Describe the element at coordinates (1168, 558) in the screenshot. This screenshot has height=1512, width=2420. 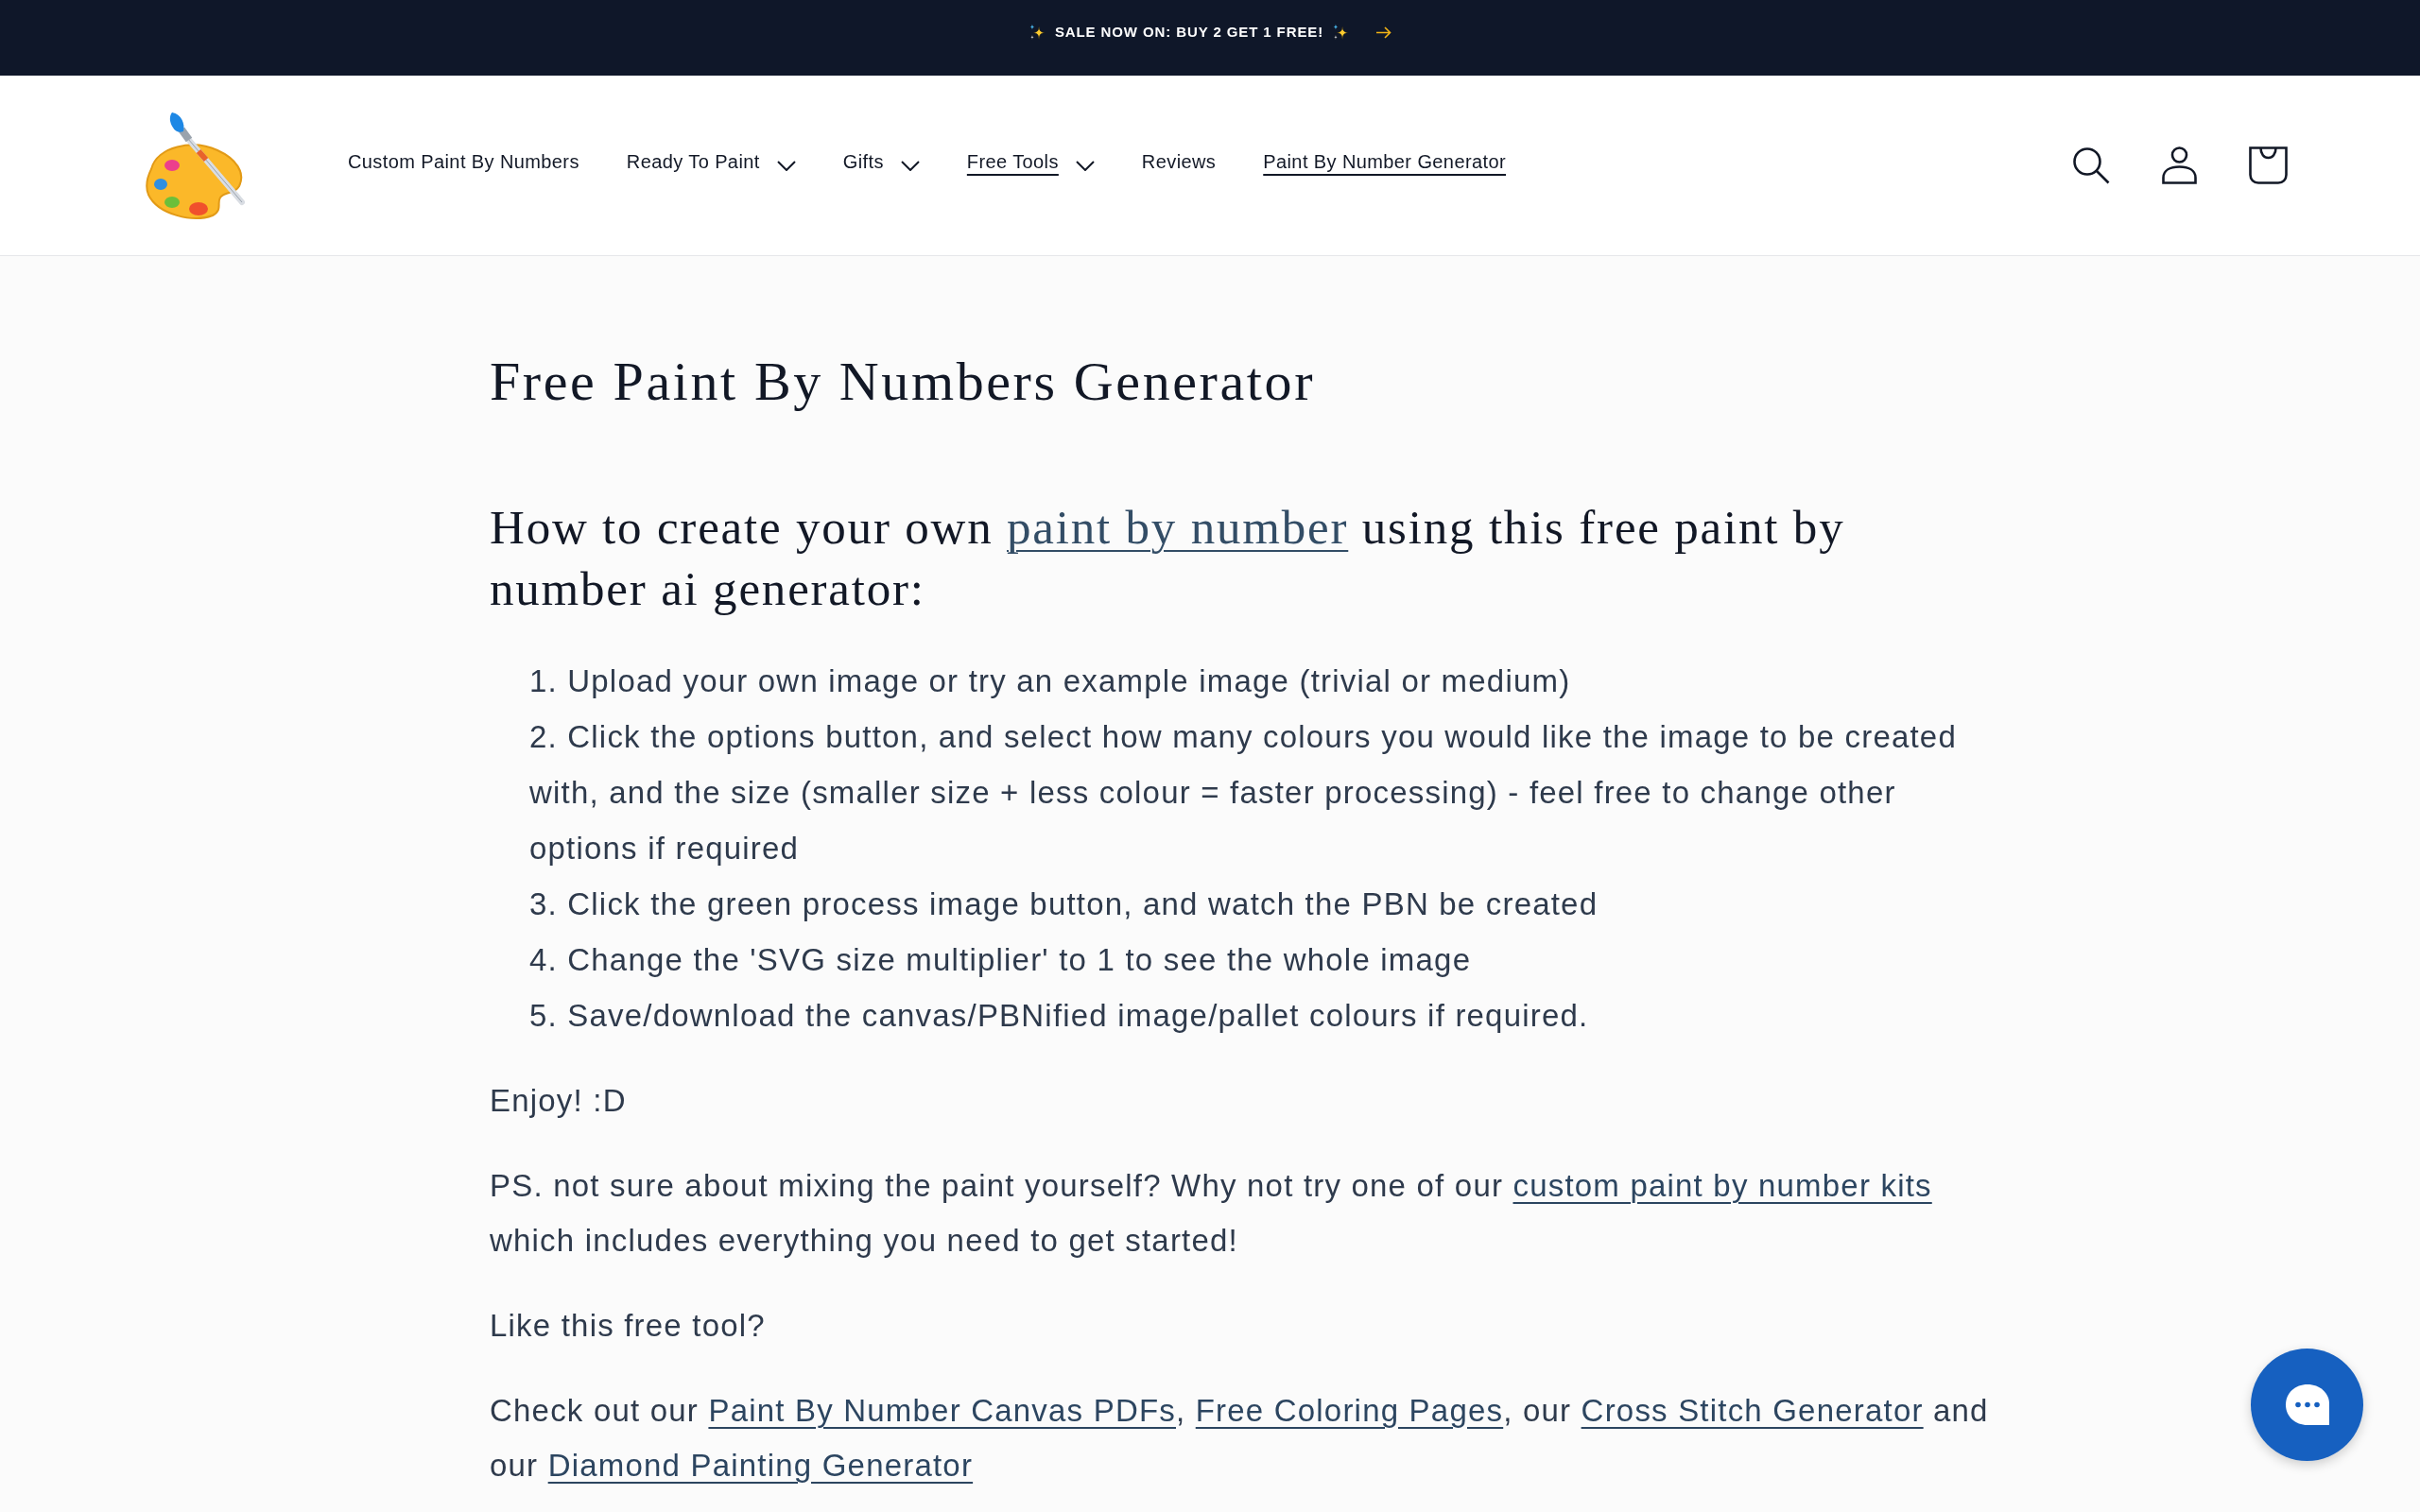
I see `section-heading: How to create your own paint by number using this free paint by number ai generator:` at that location.